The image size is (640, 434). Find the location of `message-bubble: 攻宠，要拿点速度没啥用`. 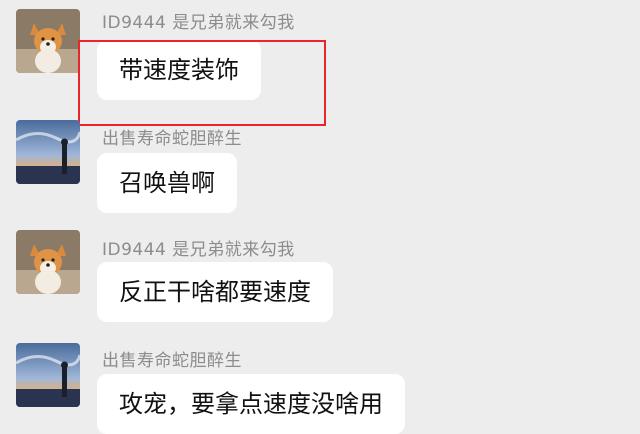

message-bubble: 攻宠，要拿点速度没啥用 is located at coordinates (251, 404).